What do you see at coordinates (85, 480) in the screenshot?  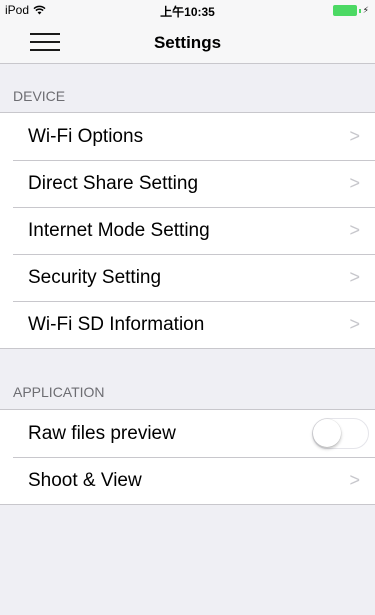 I see `row-label: Shoot & View` at bounding box center [85, 480].